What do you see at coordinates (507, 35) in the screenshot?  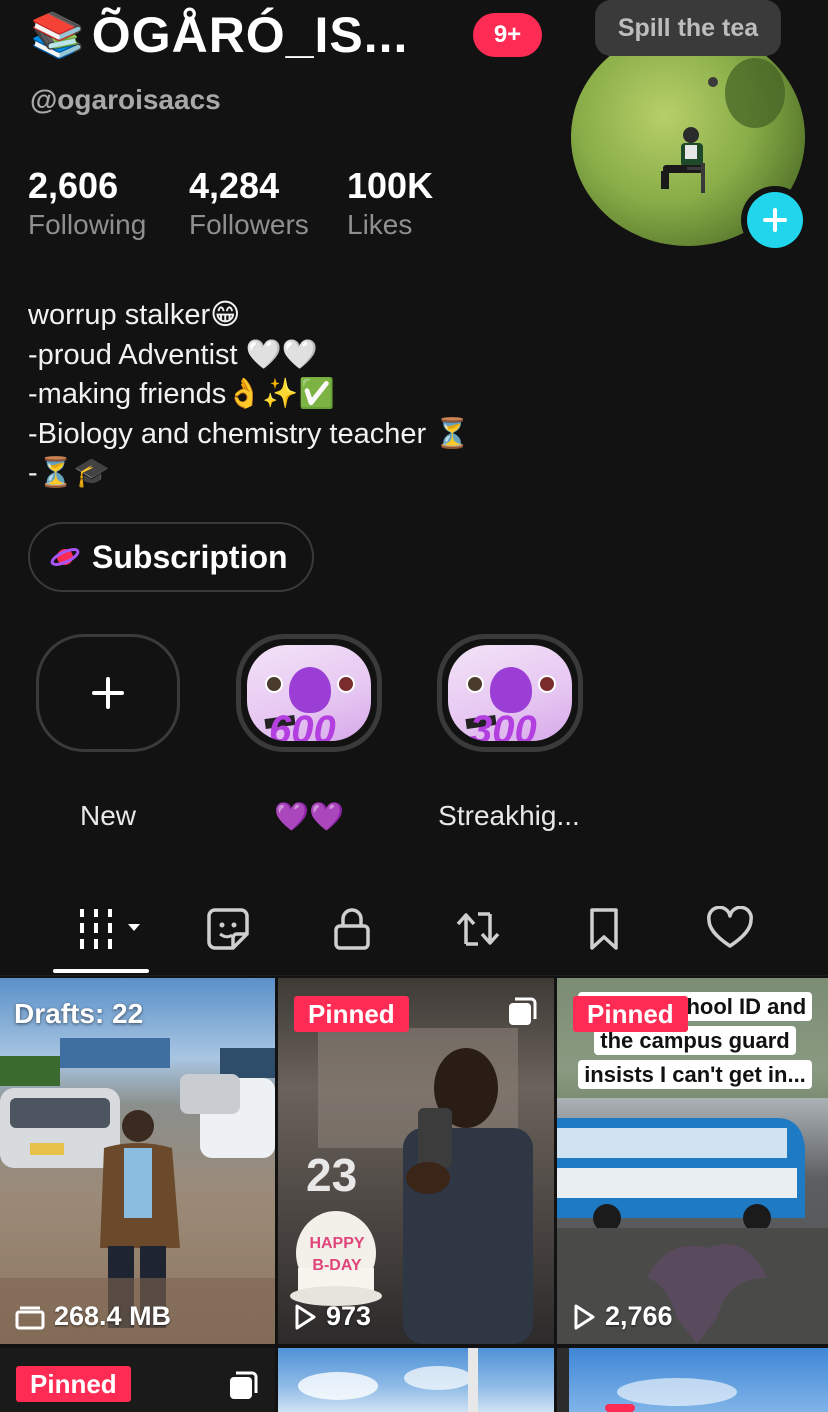 I see `notification-badge: 9+` at bounding box center [507, 35].